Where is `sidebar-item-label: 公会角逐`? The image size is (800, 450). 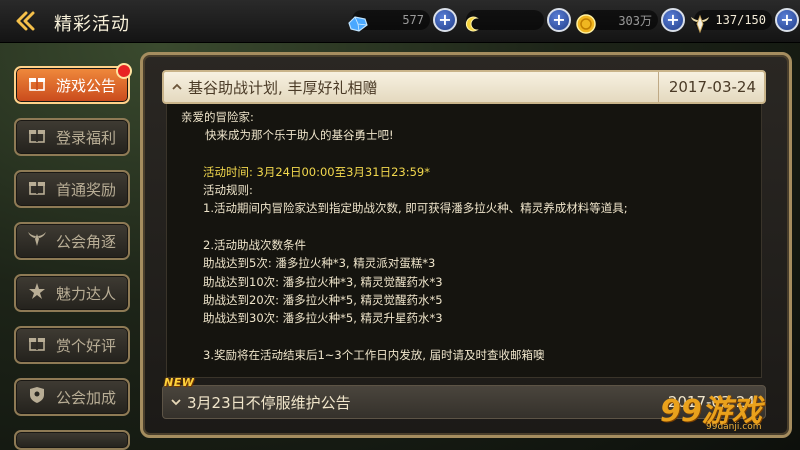
sidebar-item-label: 公会角逐 is located at coordinates (86, 241).